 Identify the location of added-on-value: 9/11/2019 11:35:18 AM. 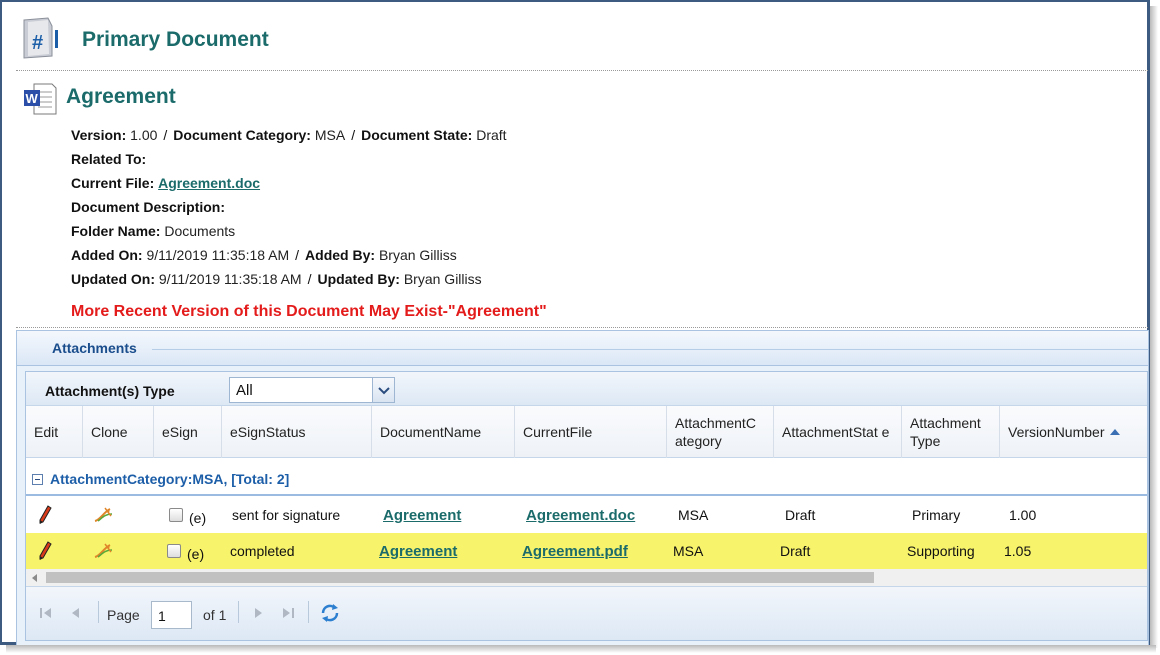
(218, 255).